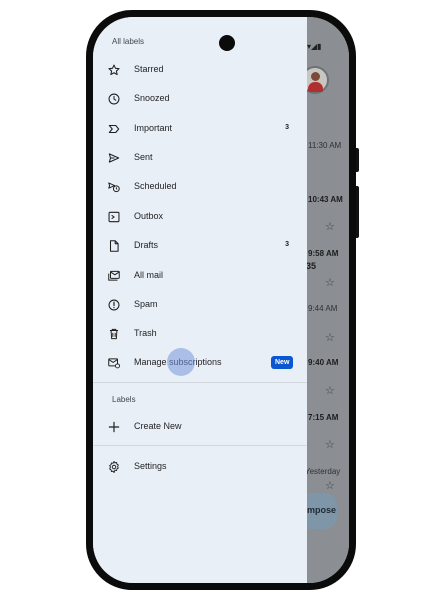 The height and width of the screenshot is (600, 444). Describe the element at coordinates (143, 157) in the screenshot. I see `nav-item-label: Sent` at that location.